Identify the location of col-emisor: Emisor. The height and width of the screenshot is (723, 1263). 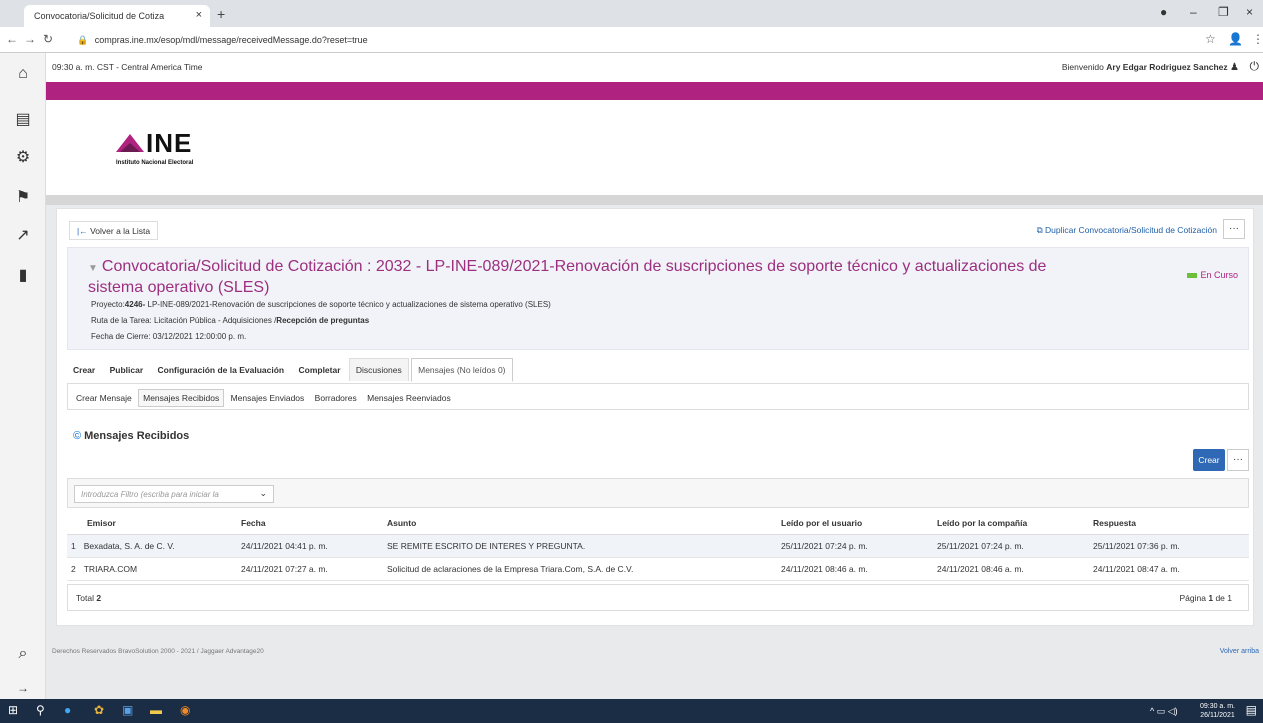
(152, 523).